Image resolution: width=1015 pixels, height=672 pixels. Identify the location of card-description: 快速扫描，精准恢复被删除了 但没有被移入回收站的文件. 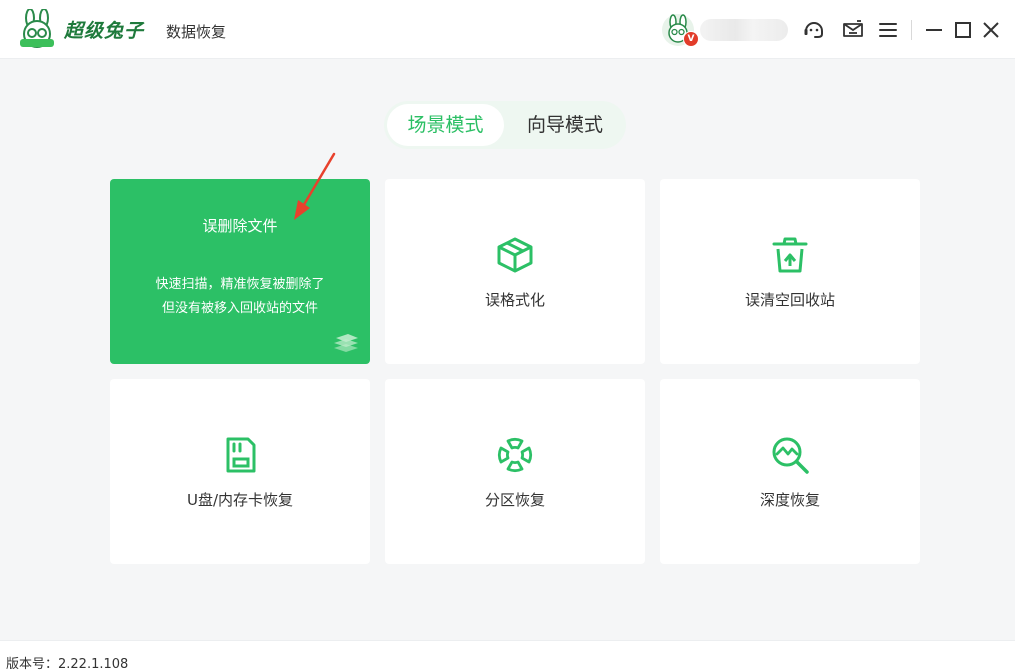
(240, 297).